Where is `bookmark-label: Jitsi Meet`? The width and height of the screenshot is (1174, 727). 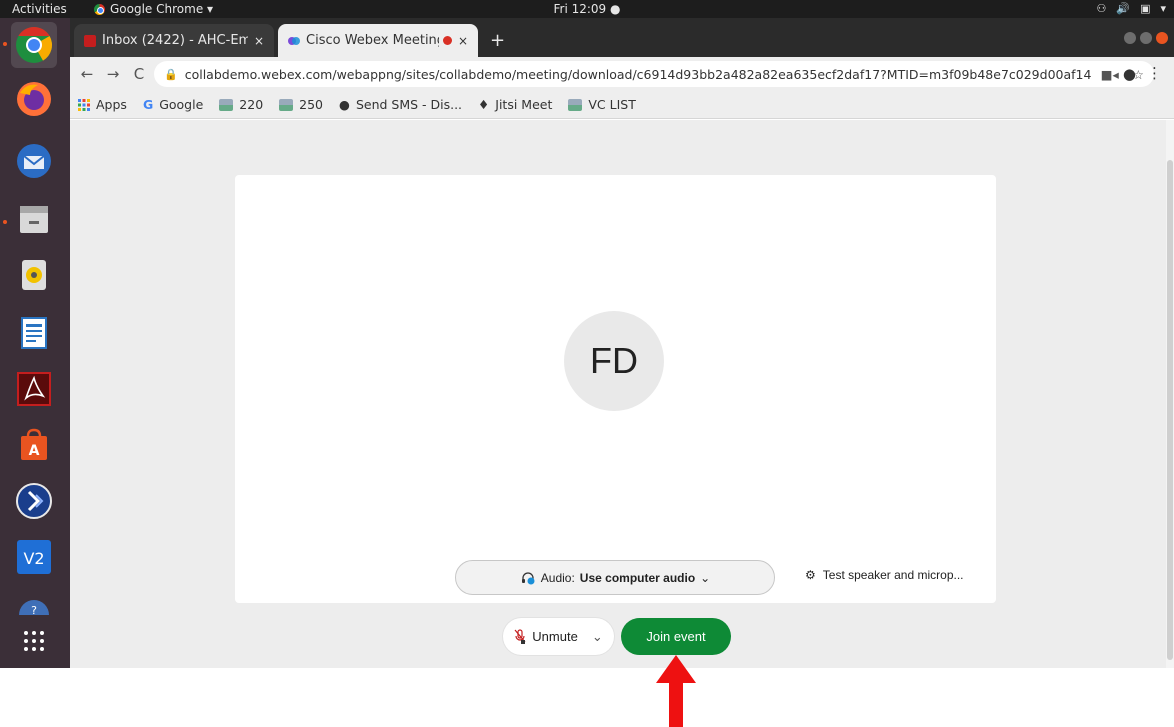
bookmark-label: Jitsi Meet is located at coordinates (524, 104).